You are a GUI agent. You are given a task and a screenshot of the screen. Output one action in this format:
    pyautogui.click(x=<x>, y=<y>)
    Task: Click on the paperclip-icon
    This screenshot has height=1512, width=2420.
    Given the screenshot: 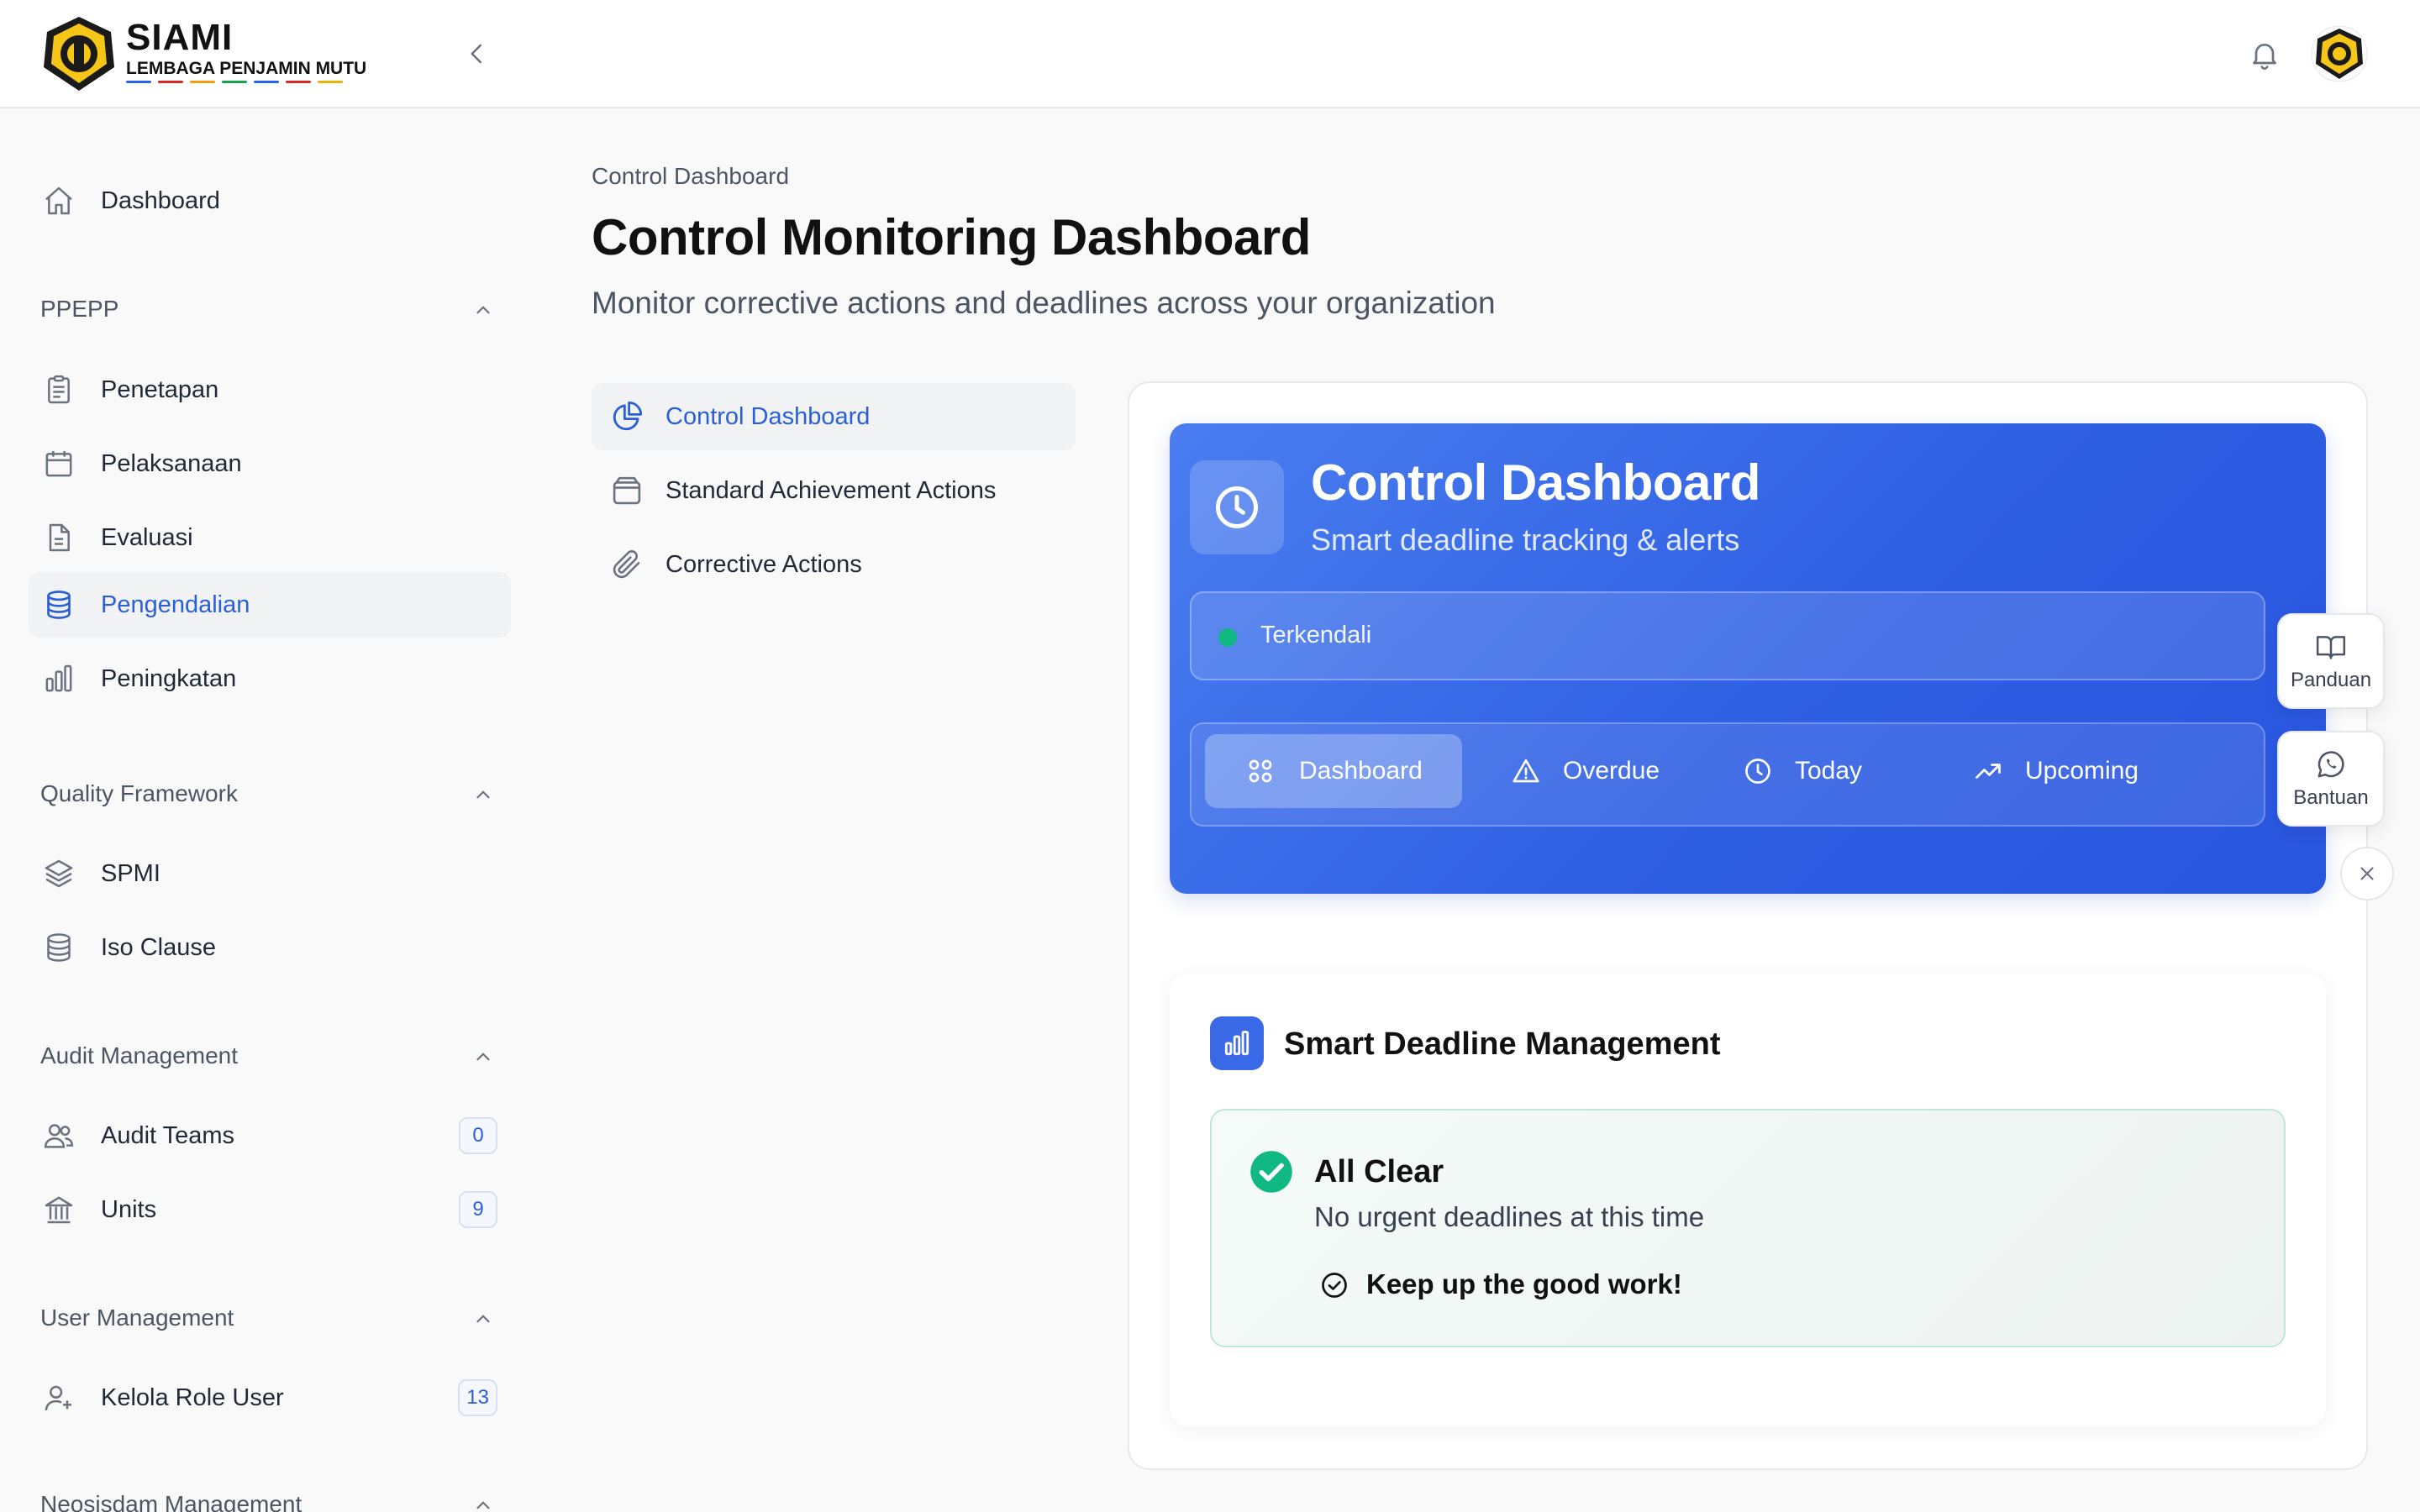 What is the action you would take?
    pyautogui.click(x=627, y=564)
    